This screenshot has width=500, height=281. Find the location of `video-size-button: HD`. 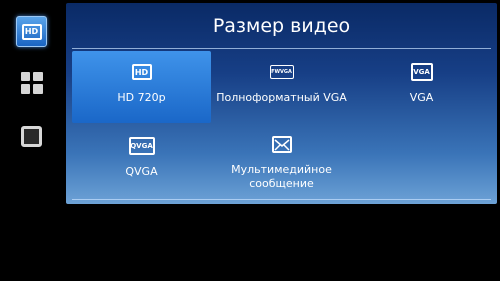

video-size-button: HD is located at coordinates (31, 31).